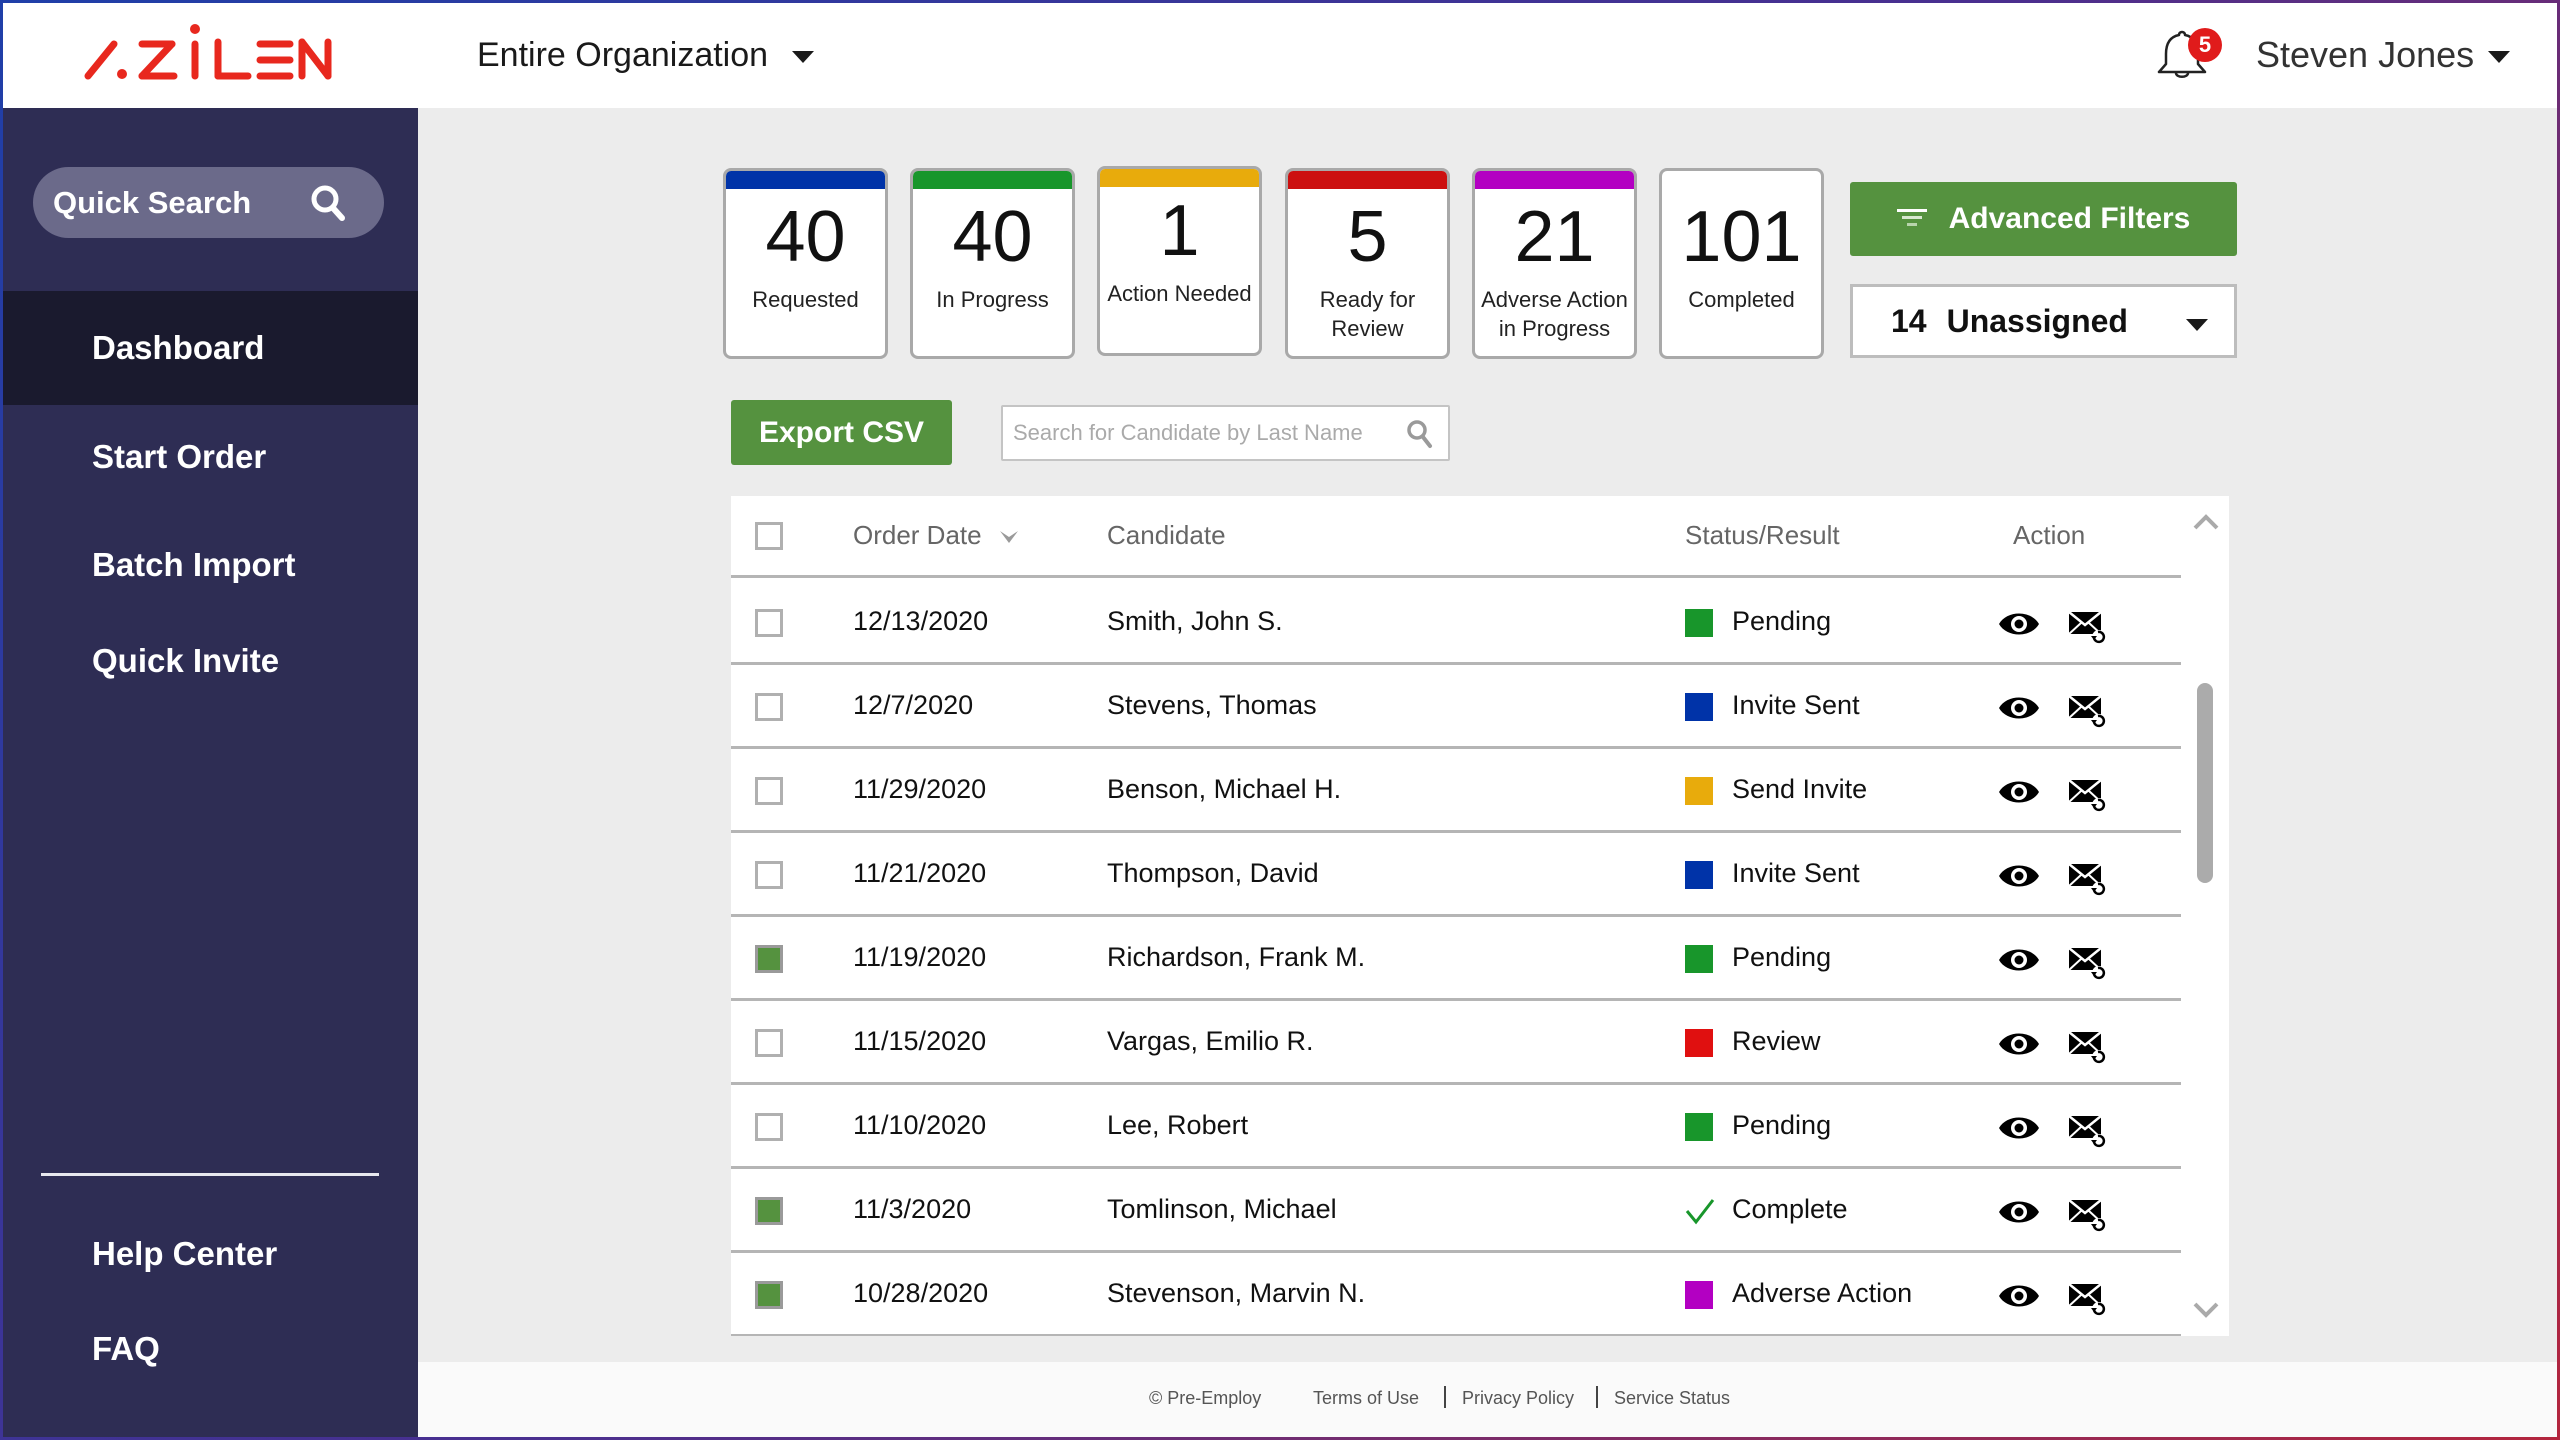  I want to click on order-date: 11/10/2020, so click(920, 1125).